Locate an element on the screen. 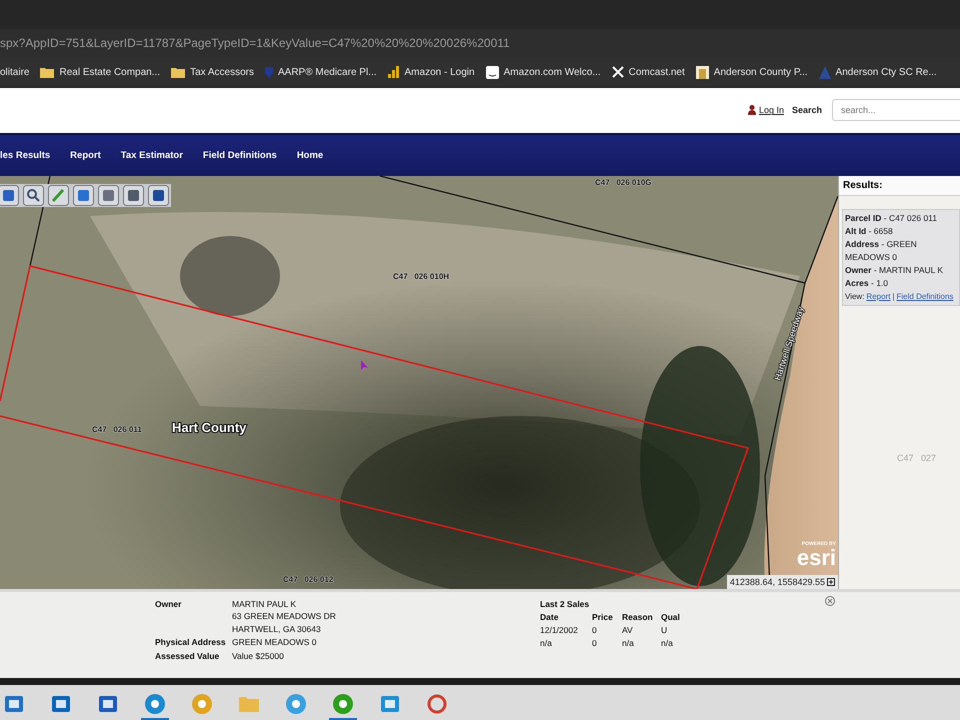  field-value: Value $25000 is located at coordinates (258, 656).